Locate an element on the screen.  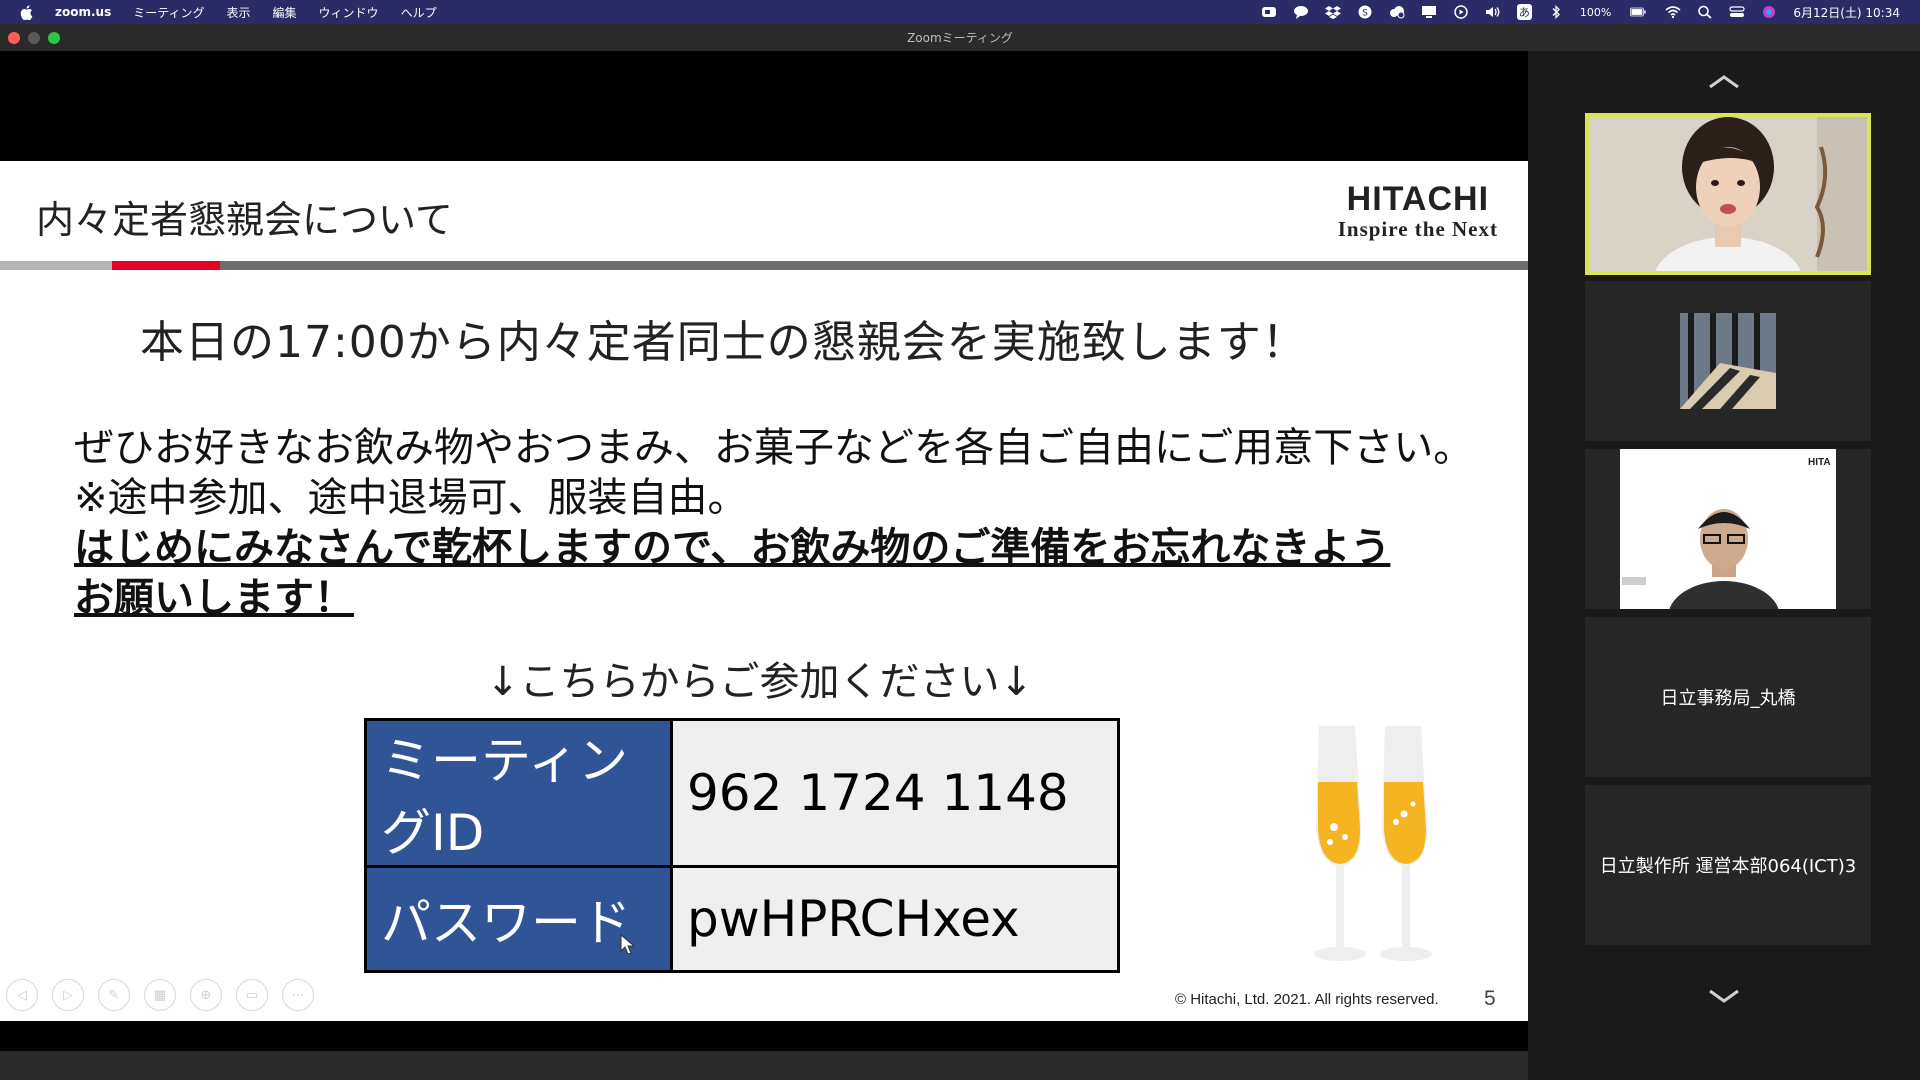
search-icon is located at coordinates (1705, 12).